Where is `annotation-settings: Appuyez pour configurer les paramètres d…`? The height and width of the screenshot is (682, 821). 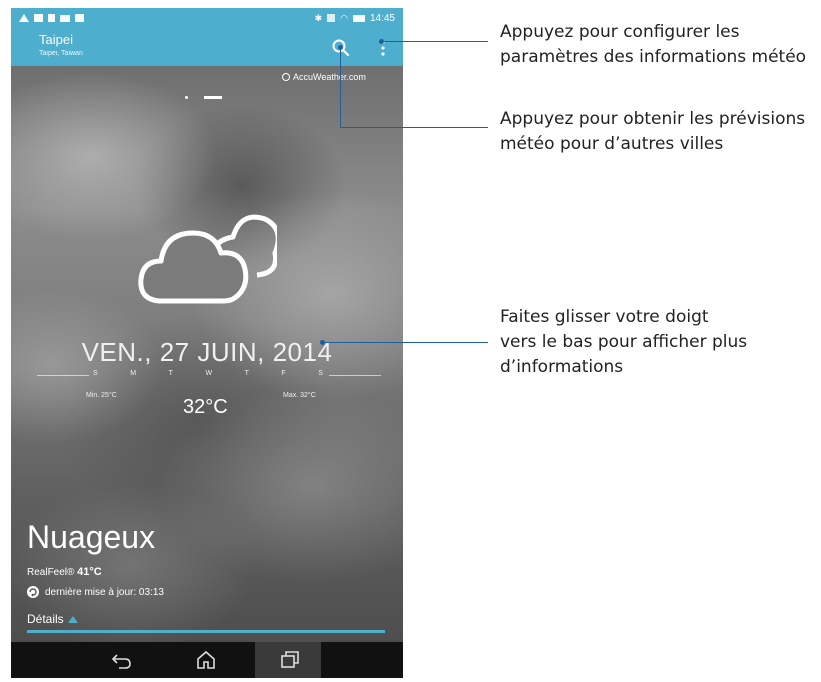 annotation-settings: Appuyez pour configurer les paramètres d… is located at coordinates (653, 45).